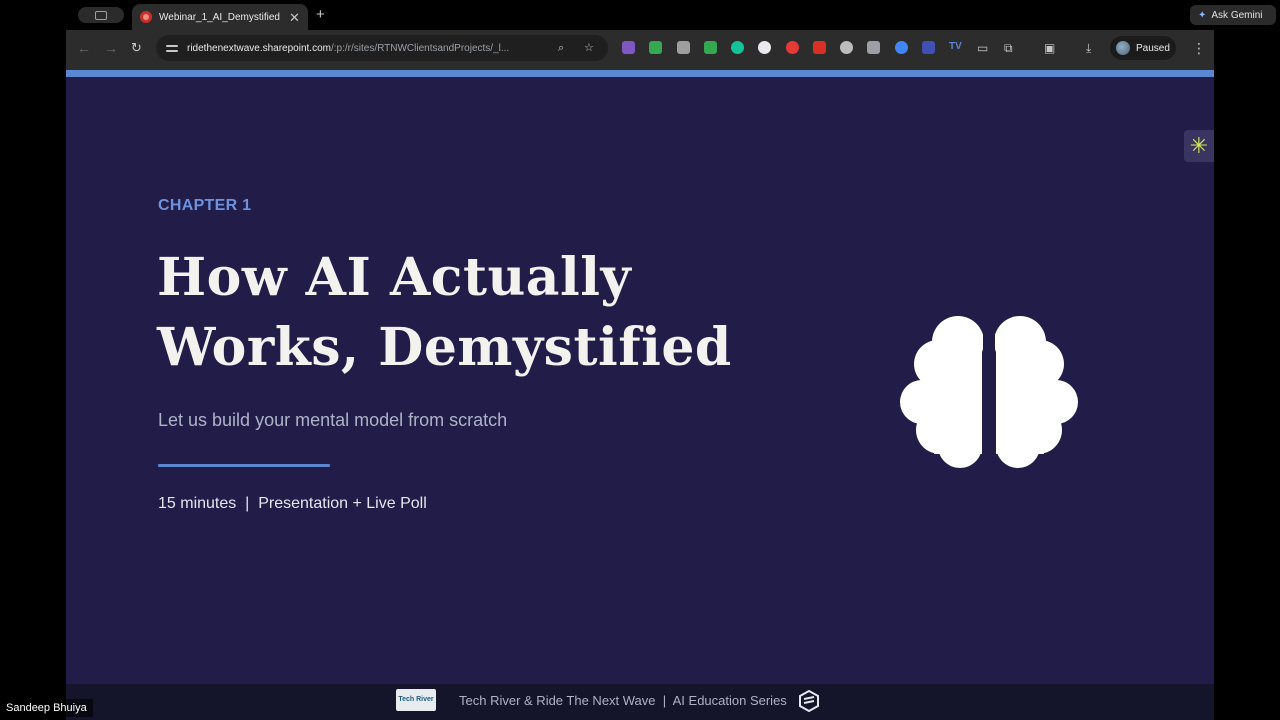  I want to click on reading-mode-icon: ▭, so click(982, 48).